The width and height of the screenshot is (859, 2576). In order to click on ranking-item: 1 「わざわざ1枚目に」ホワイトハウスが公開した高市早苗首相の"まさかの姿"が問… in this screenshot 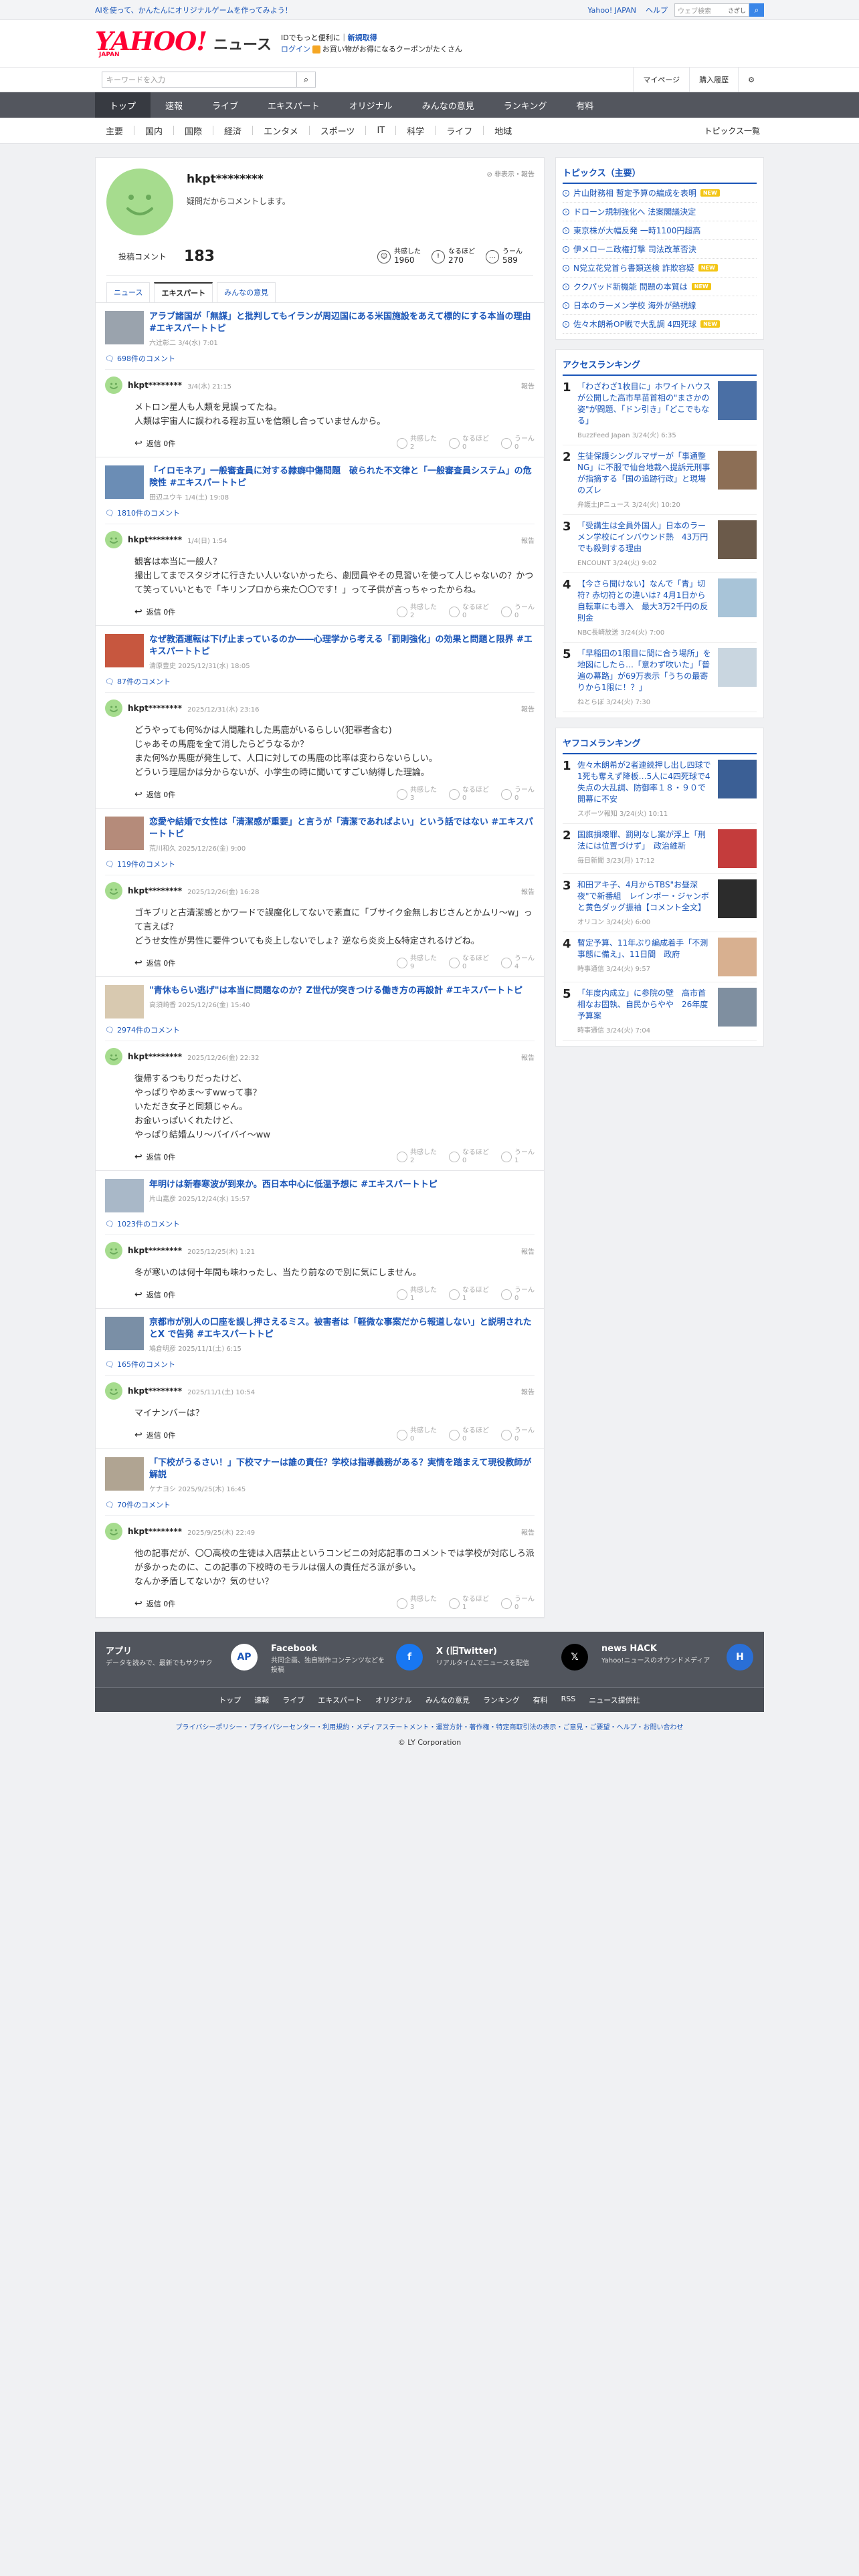, I will do `click(660, 410)`.